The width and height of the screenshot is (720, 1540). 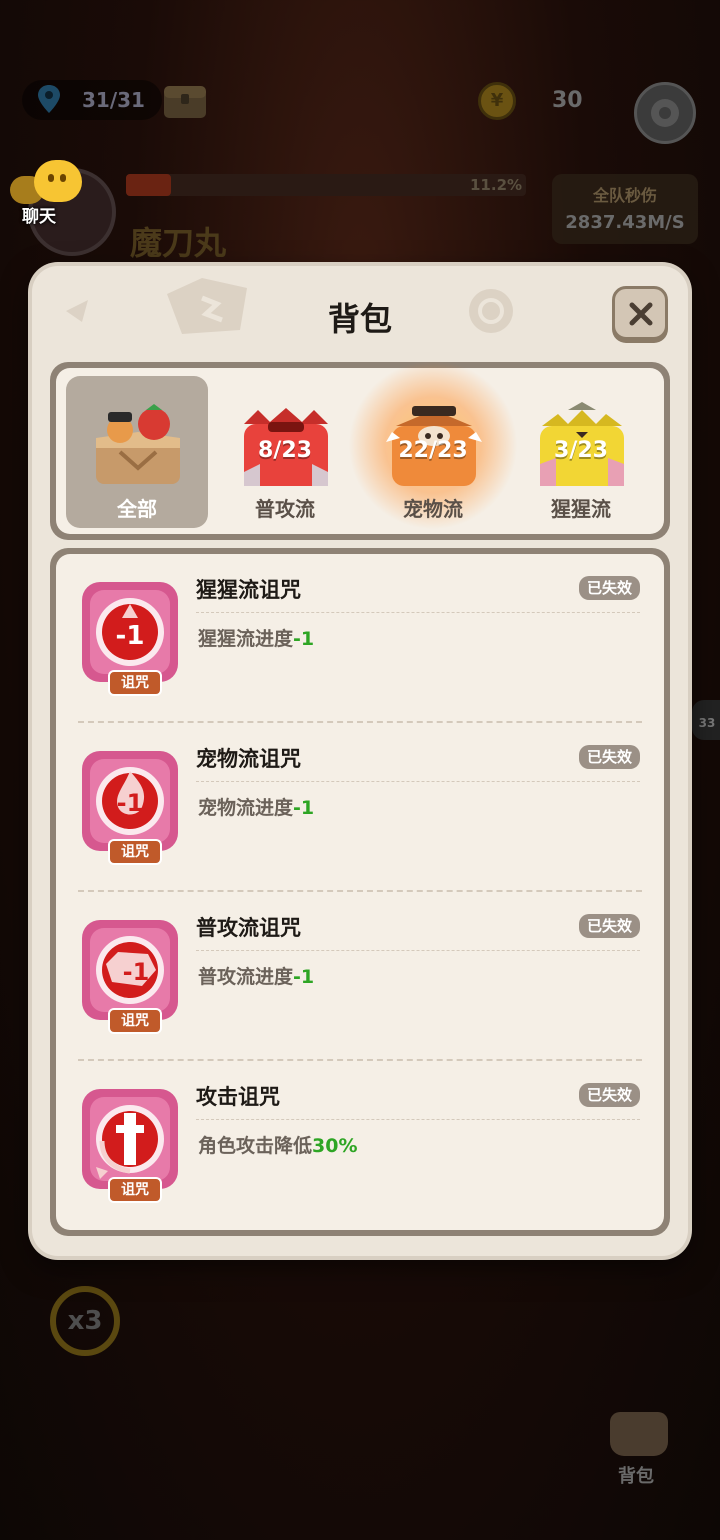 I want to click on speed-toggle-button: x3, so click(x=85, y=1321).